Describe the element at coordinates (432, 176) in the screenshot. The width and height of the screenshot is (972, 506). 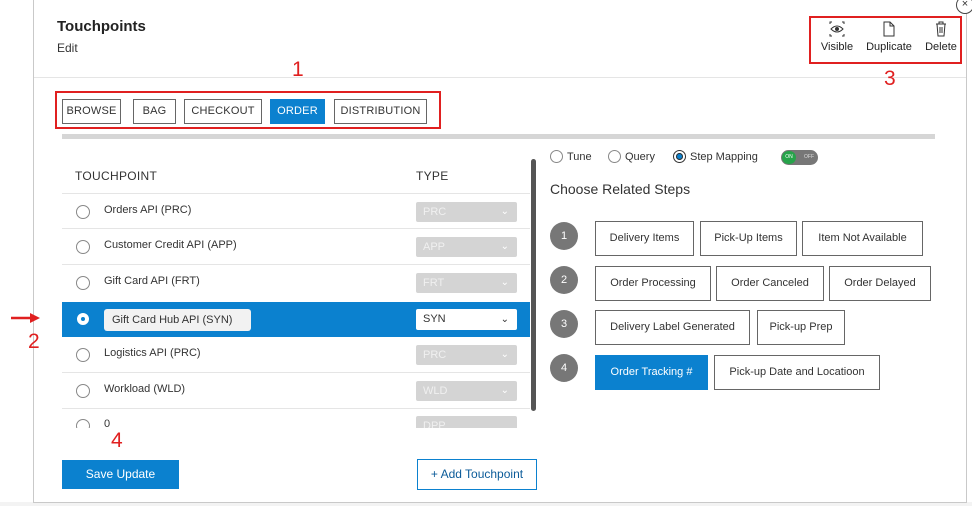
I see `type-column-header: TYPE` at that location.